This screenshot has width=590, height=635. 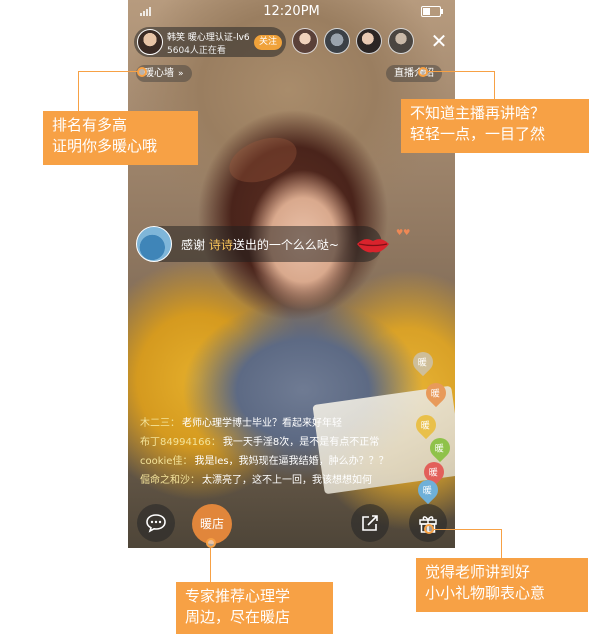 I want to click on chat-button, so click(x=156, y=523).